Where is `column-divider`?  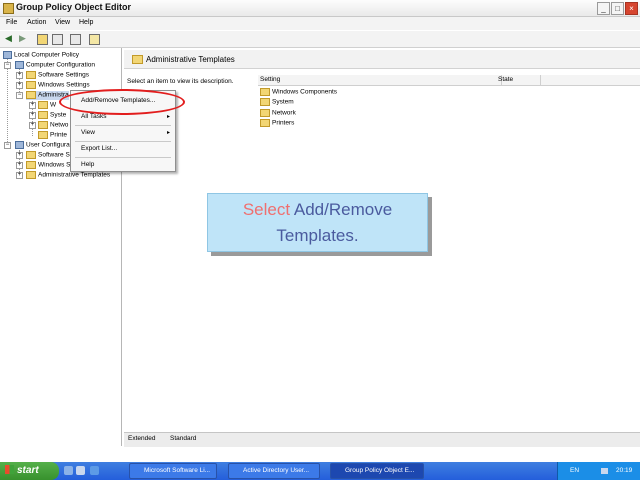
column-divider is located at coordinates (540, 80).